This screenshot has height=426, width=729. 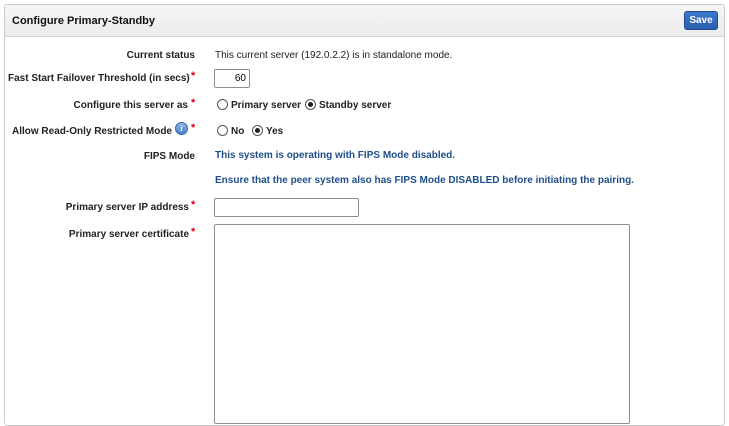 What do you see at coordinates (701, 20) in the screenshot?
I see `save-button: Save` at bounding box center [701, 20].